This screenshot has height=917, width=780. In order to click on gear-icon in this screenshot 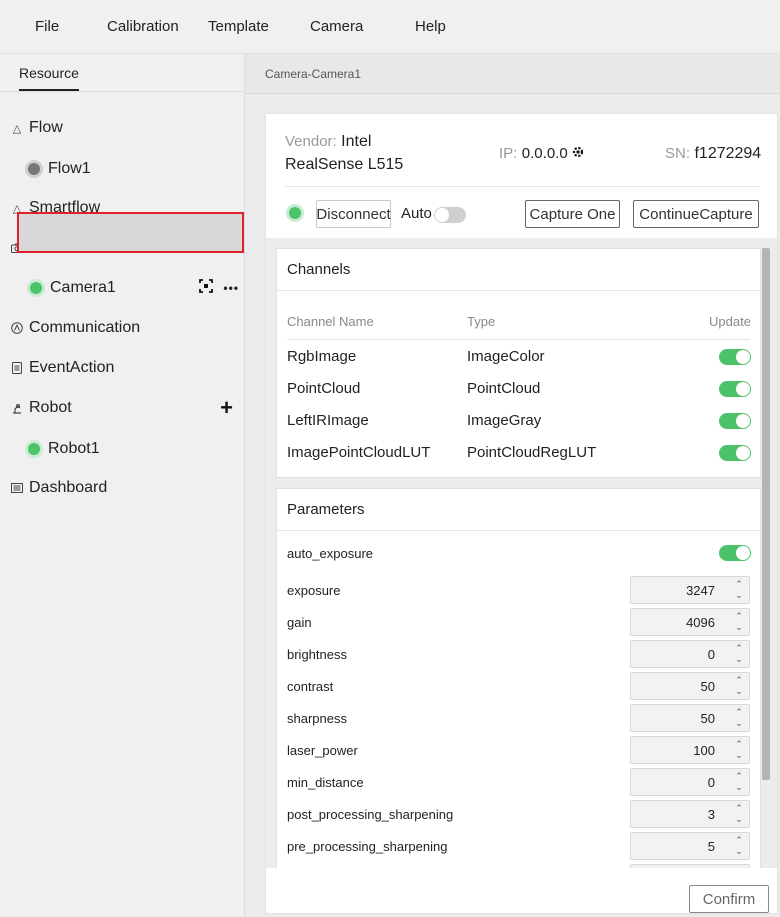, I will do `click(578, 154)`.